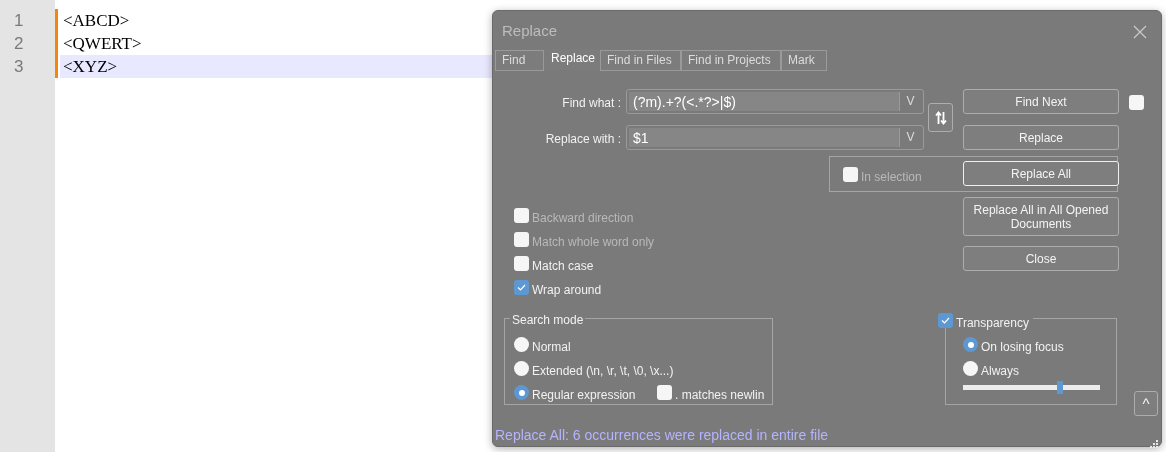 This screenshot has height=452, width=1166. Describe the element at coordinates (583, 218) in the screenshot. I see `checkbox-label: Backward direction` at that location.